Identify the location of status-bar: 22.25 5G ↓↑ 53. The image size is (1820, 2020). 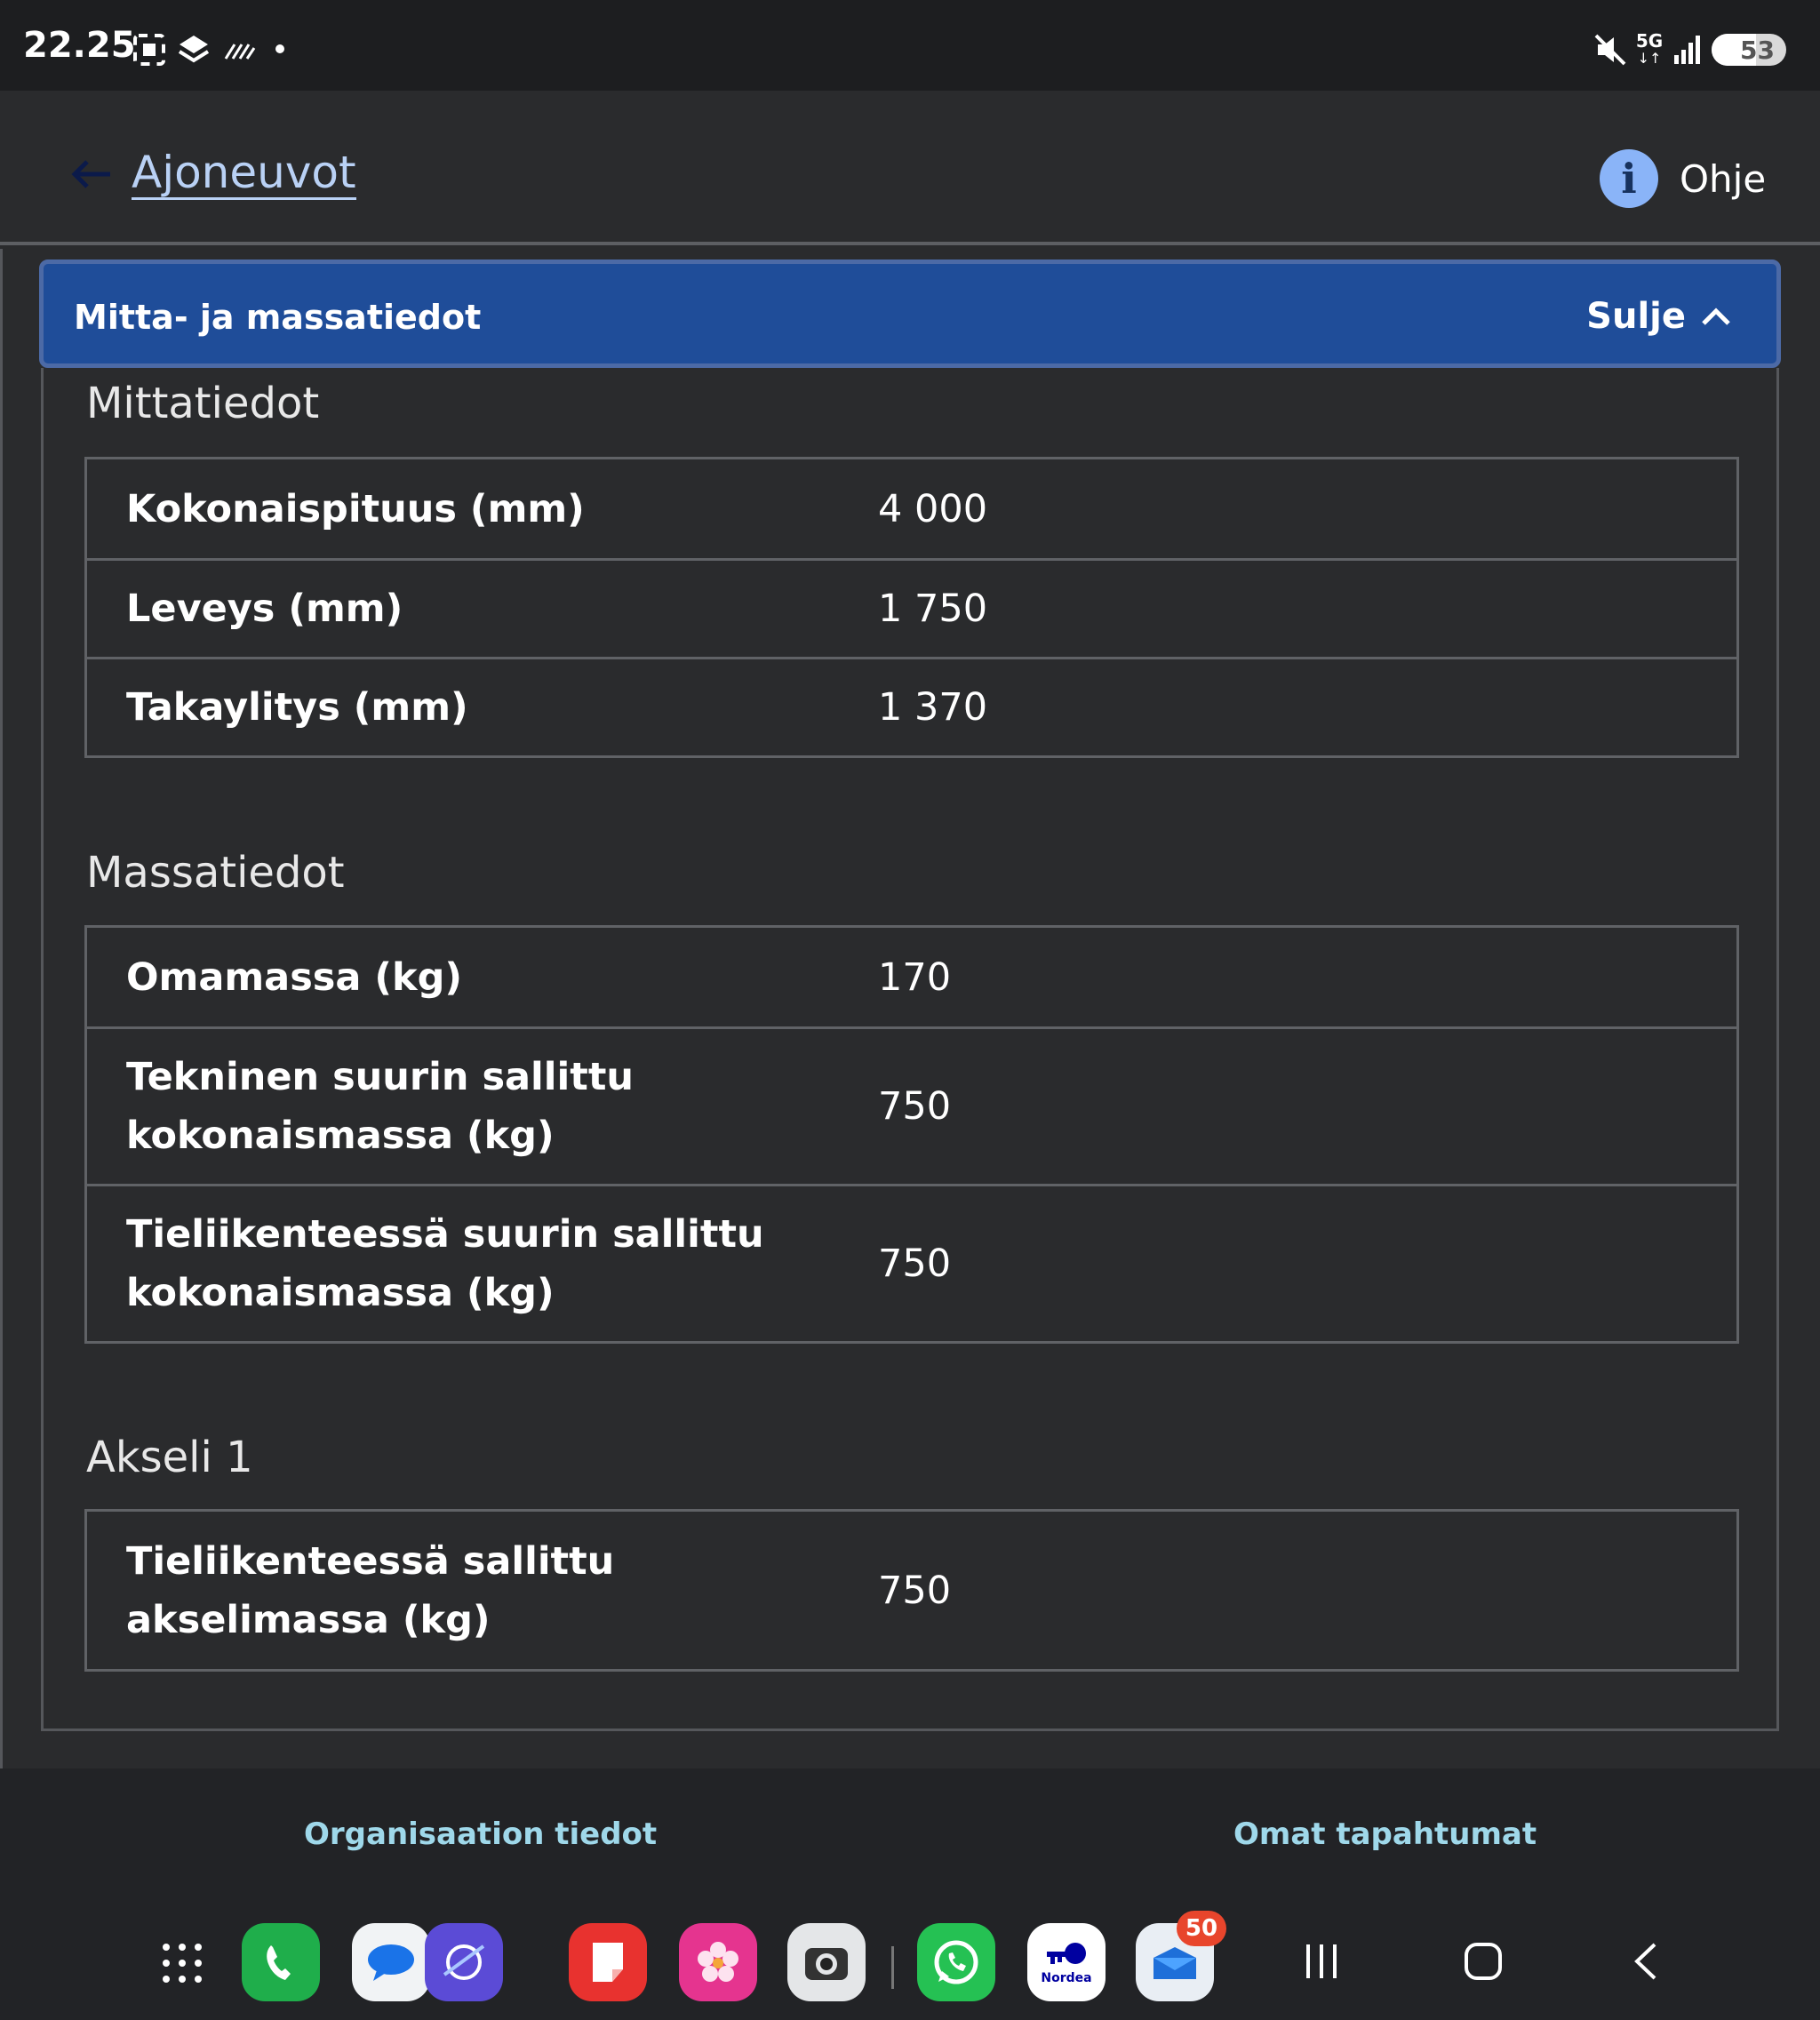
(910, 45).